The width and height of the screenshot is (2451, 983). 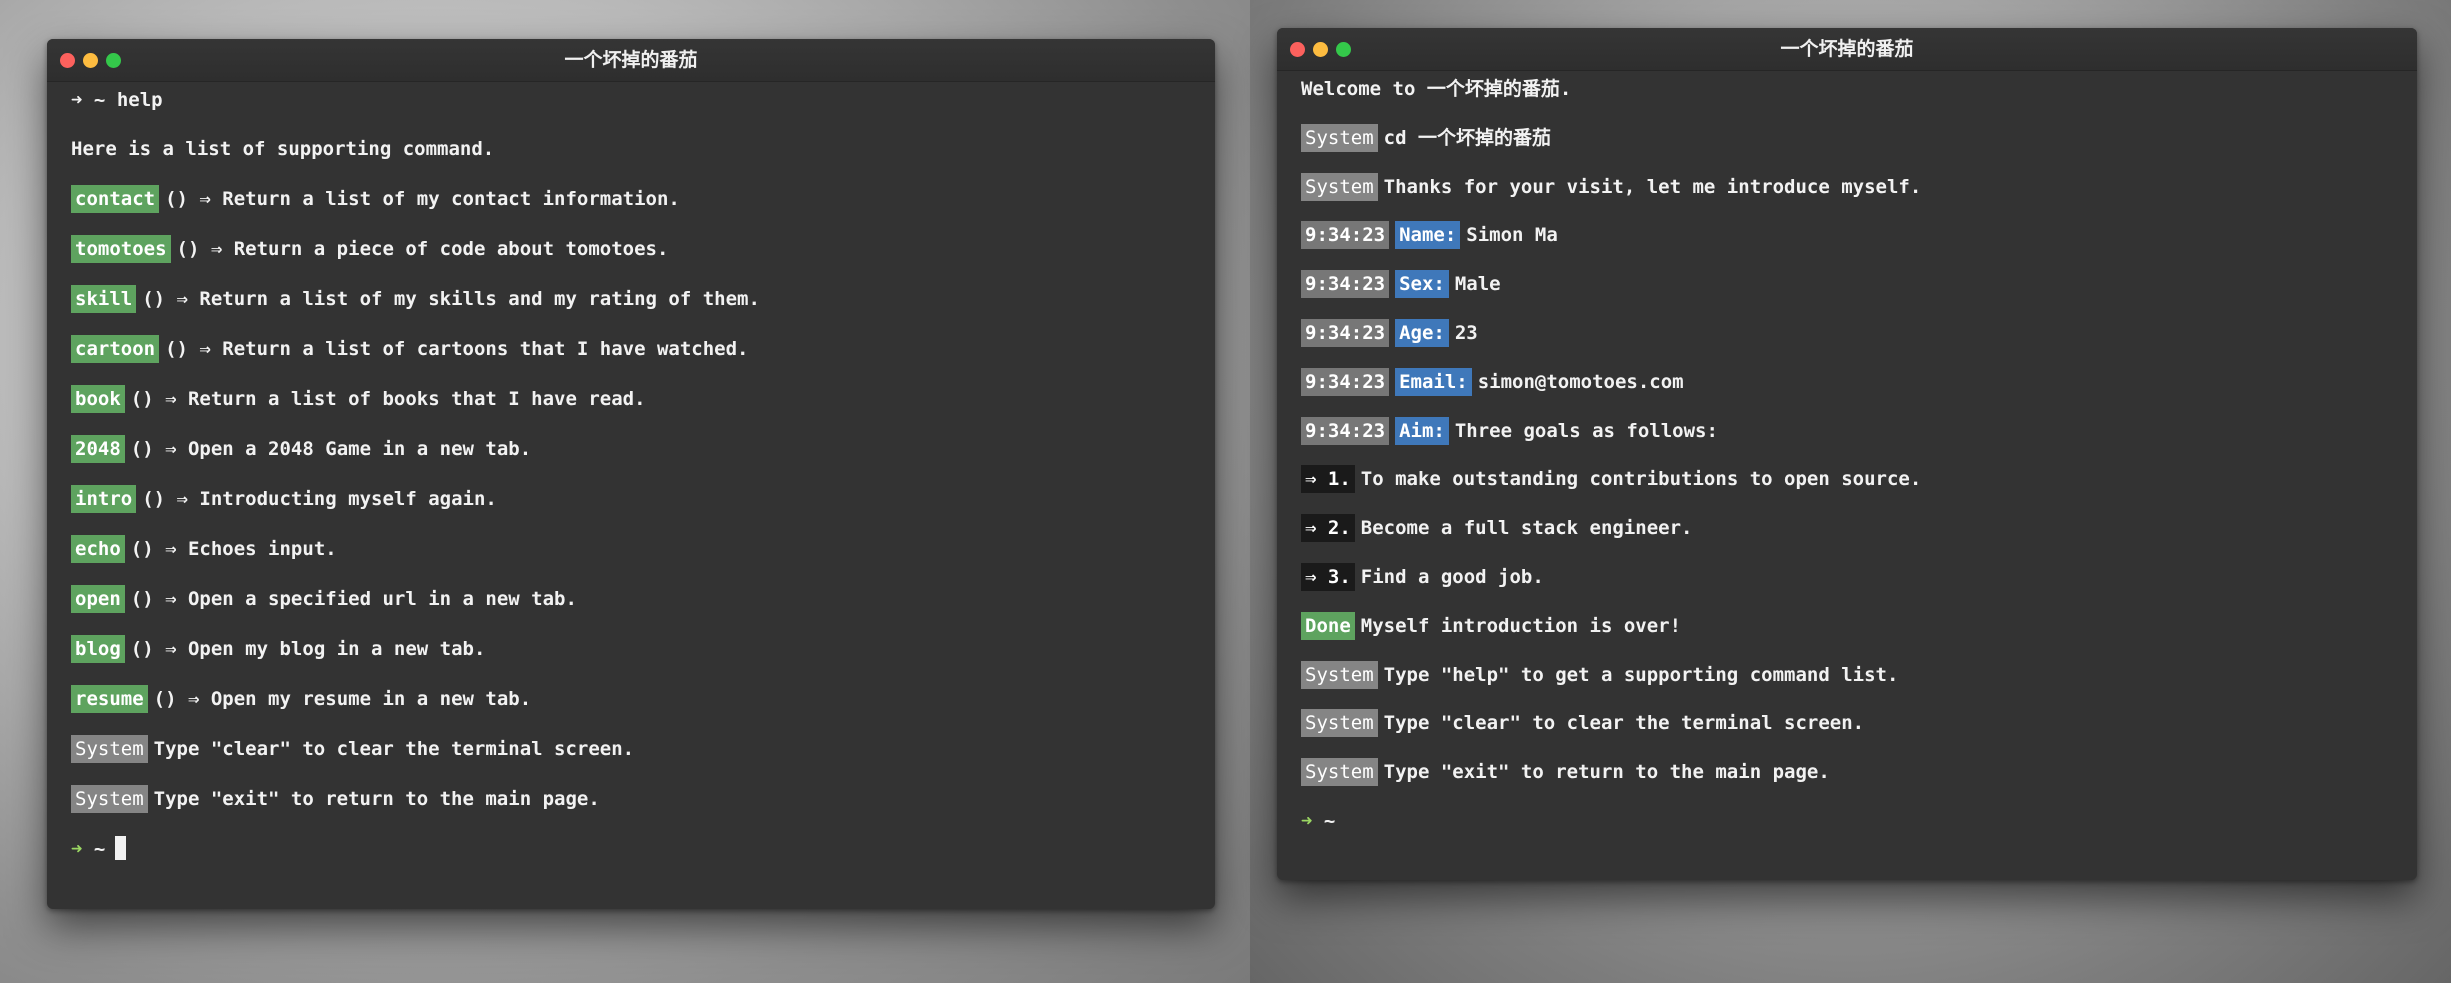 What do you see at coordinates (104, 499) in the screenshot?
I see `command-name-intro: intro` at bounding box center [104, 499].